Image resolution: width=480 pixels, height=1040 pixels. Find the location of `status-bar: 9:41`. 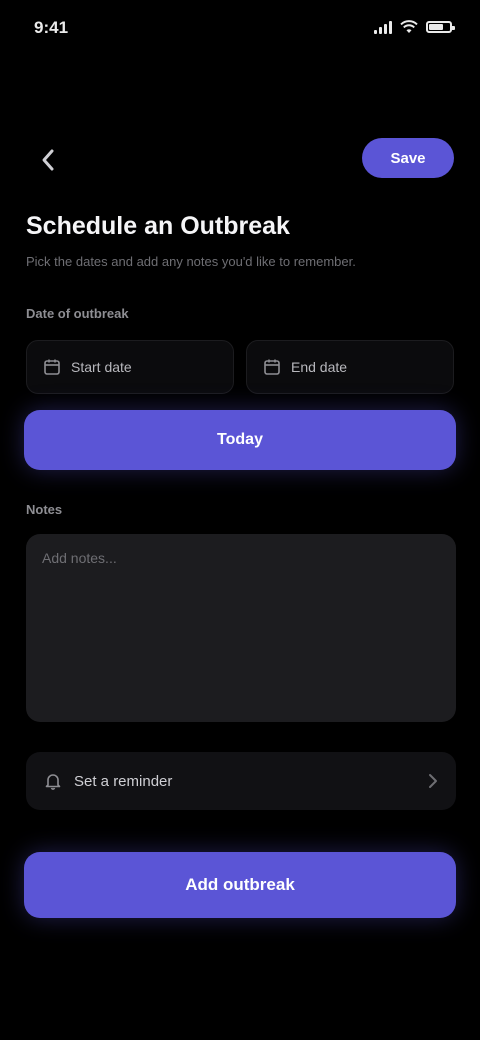

status-bar: 9:41 is located at coordinates (240, 32).